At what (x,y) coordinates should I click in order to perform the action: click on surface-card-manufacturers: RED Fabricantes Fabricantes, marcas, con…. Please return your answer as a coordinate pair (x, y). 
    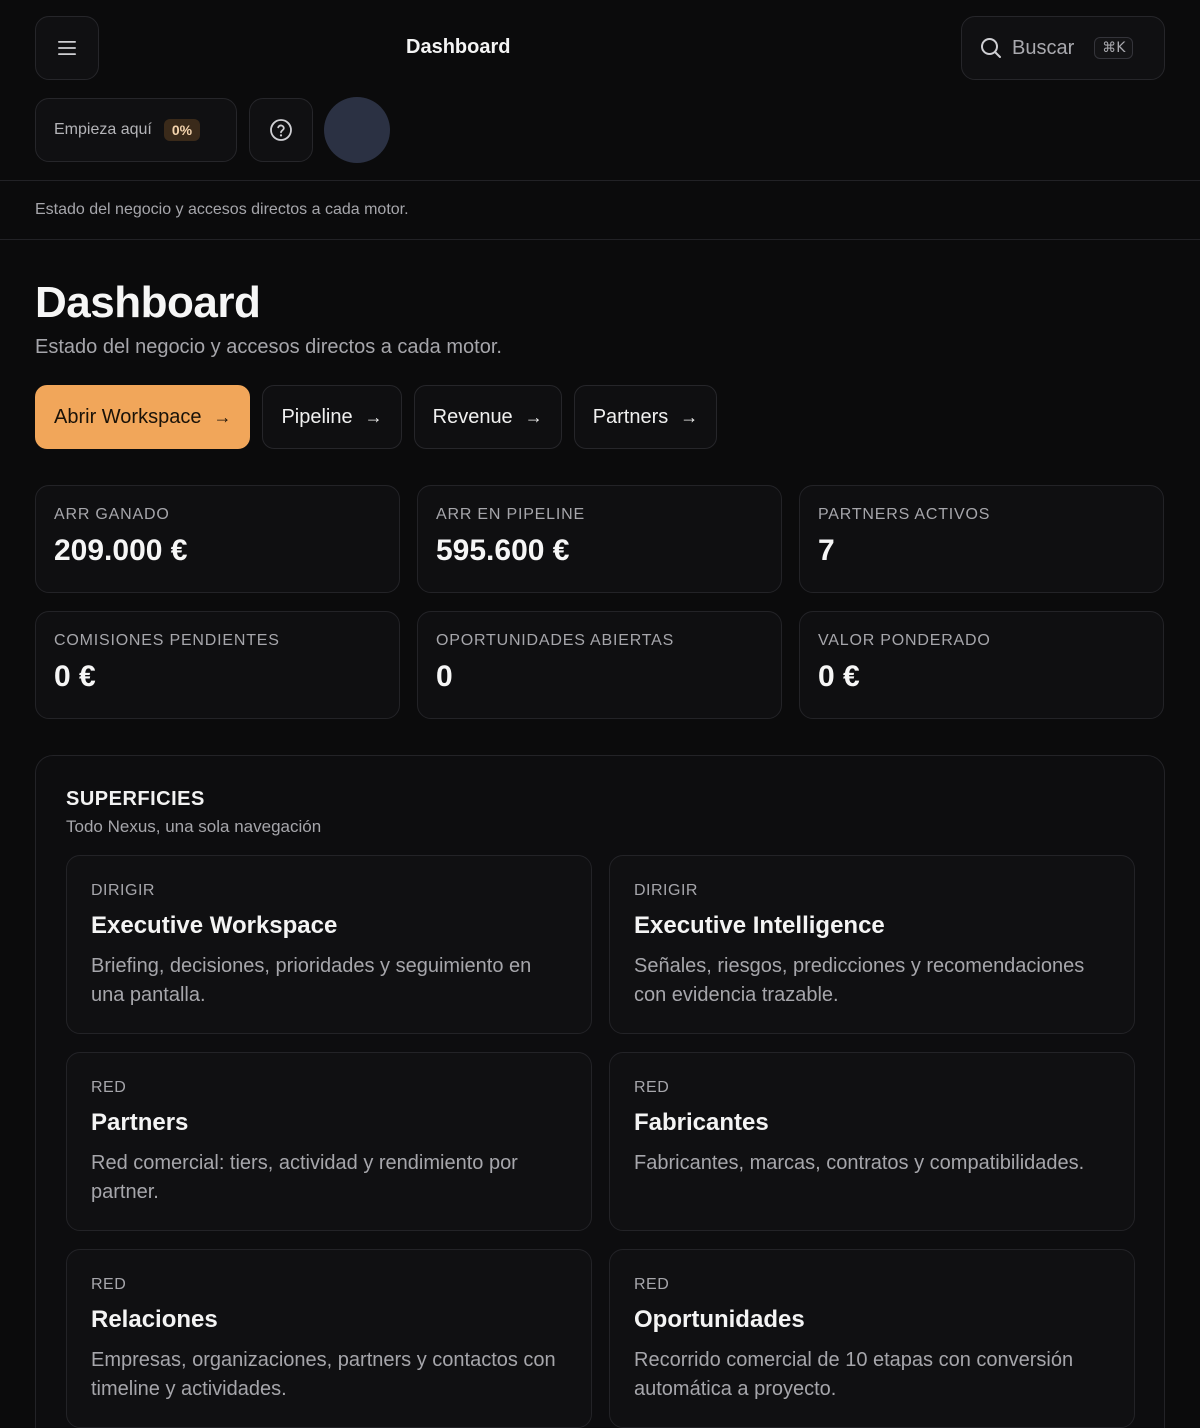
    Looking at the image, I should click on (872, 1141).